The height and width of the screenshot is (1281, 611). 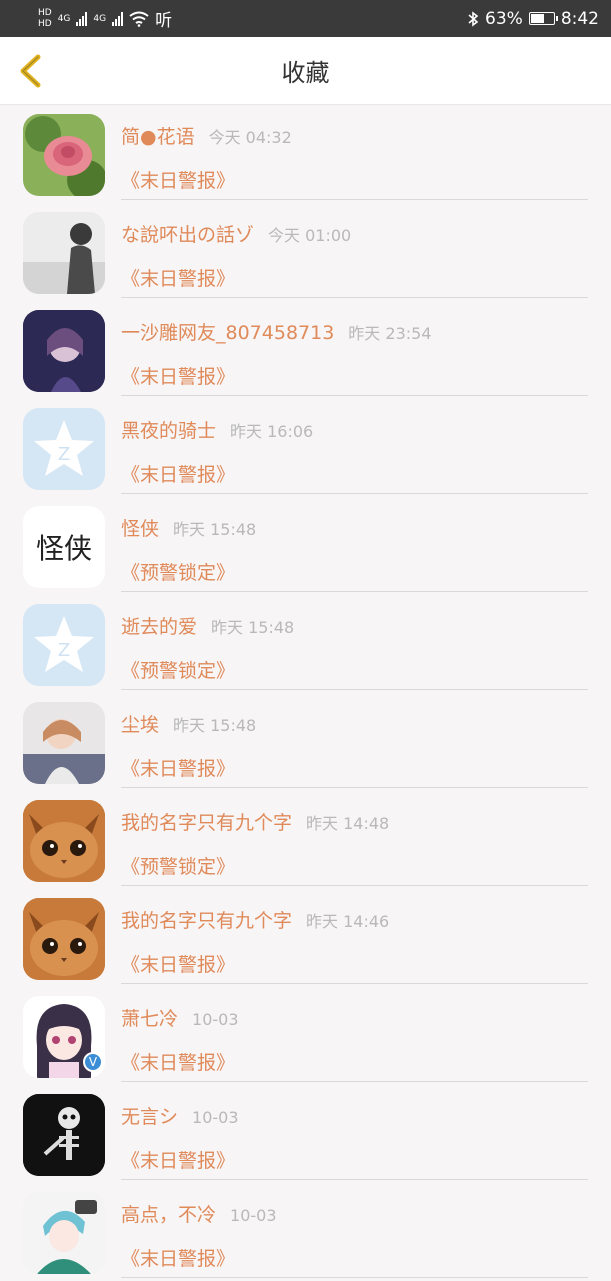 What do you see at coordinates (168, 429) in the screenshot?
I see `user-name: 黑夜的骑士` at bounding box center [168, 429].